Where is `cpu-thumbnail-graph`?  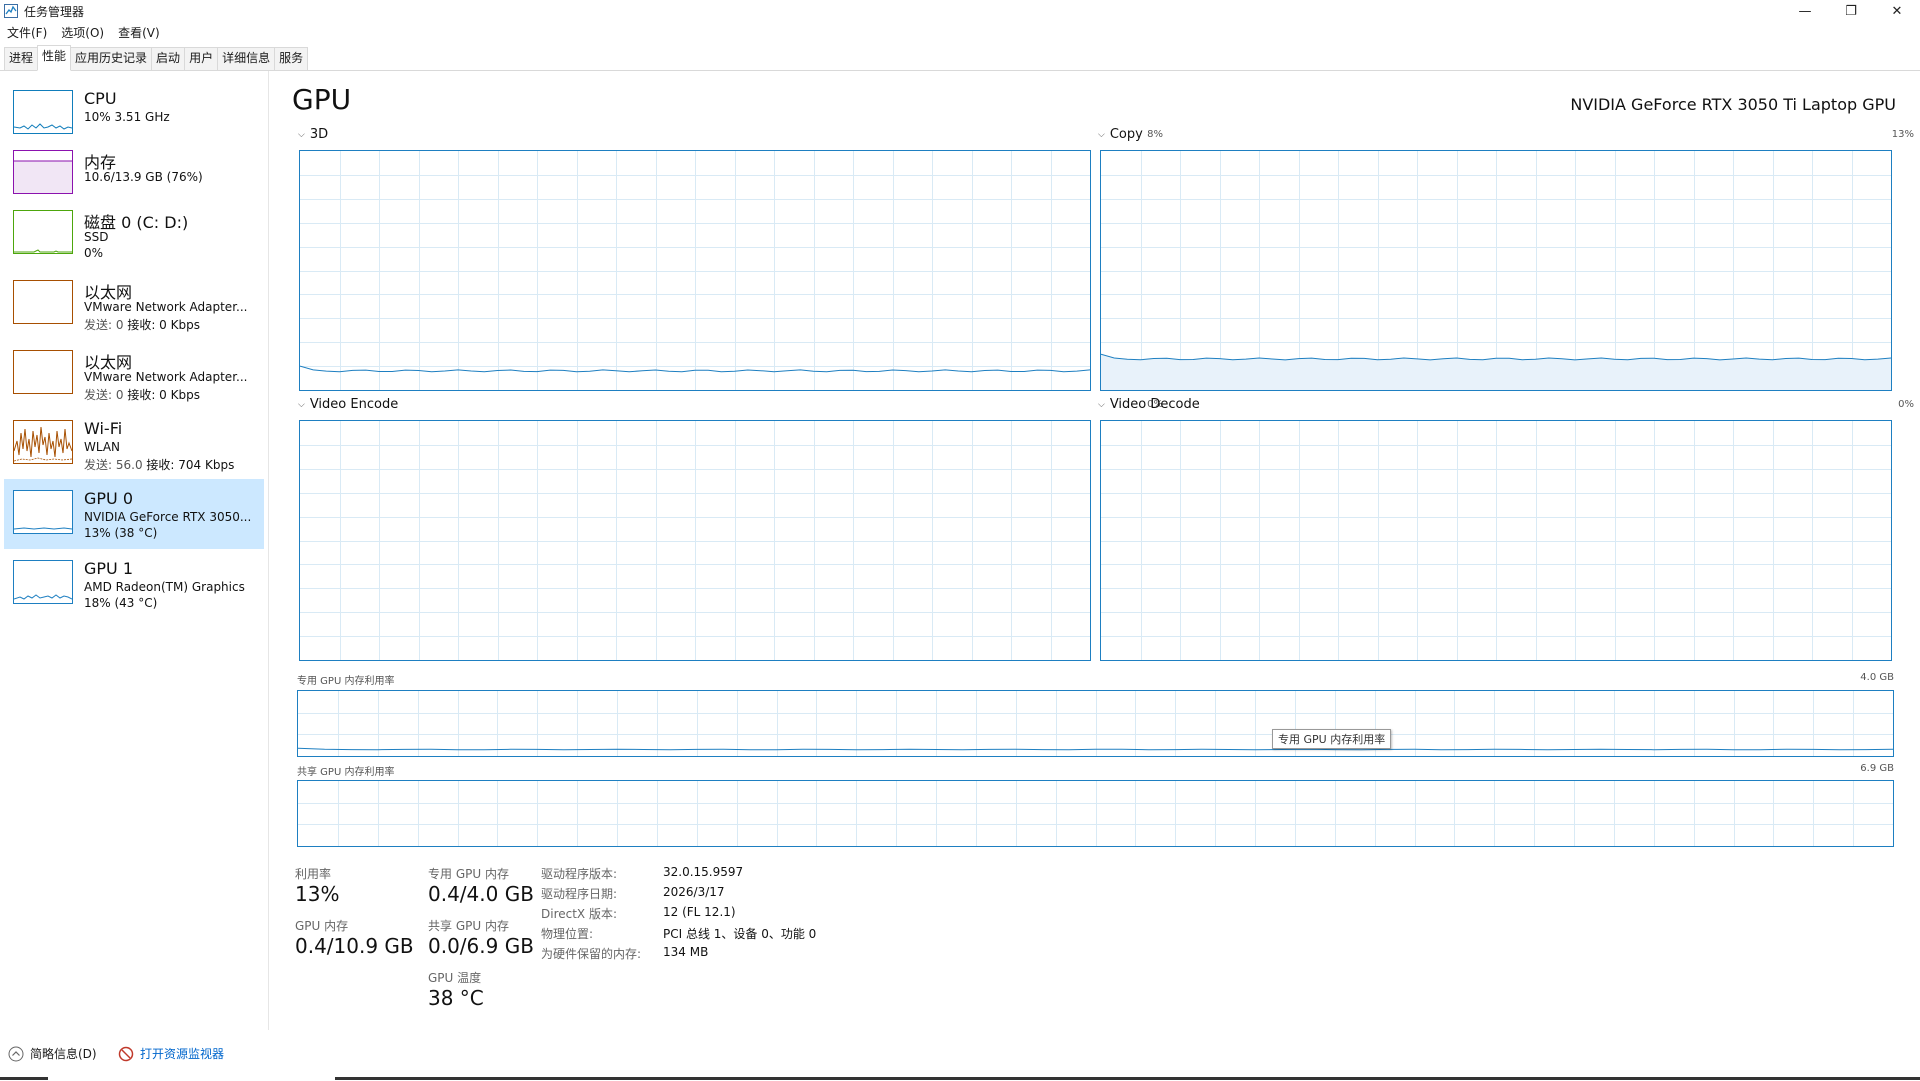
cpu-thumbnail-graph is located at coordinates (43, 112).